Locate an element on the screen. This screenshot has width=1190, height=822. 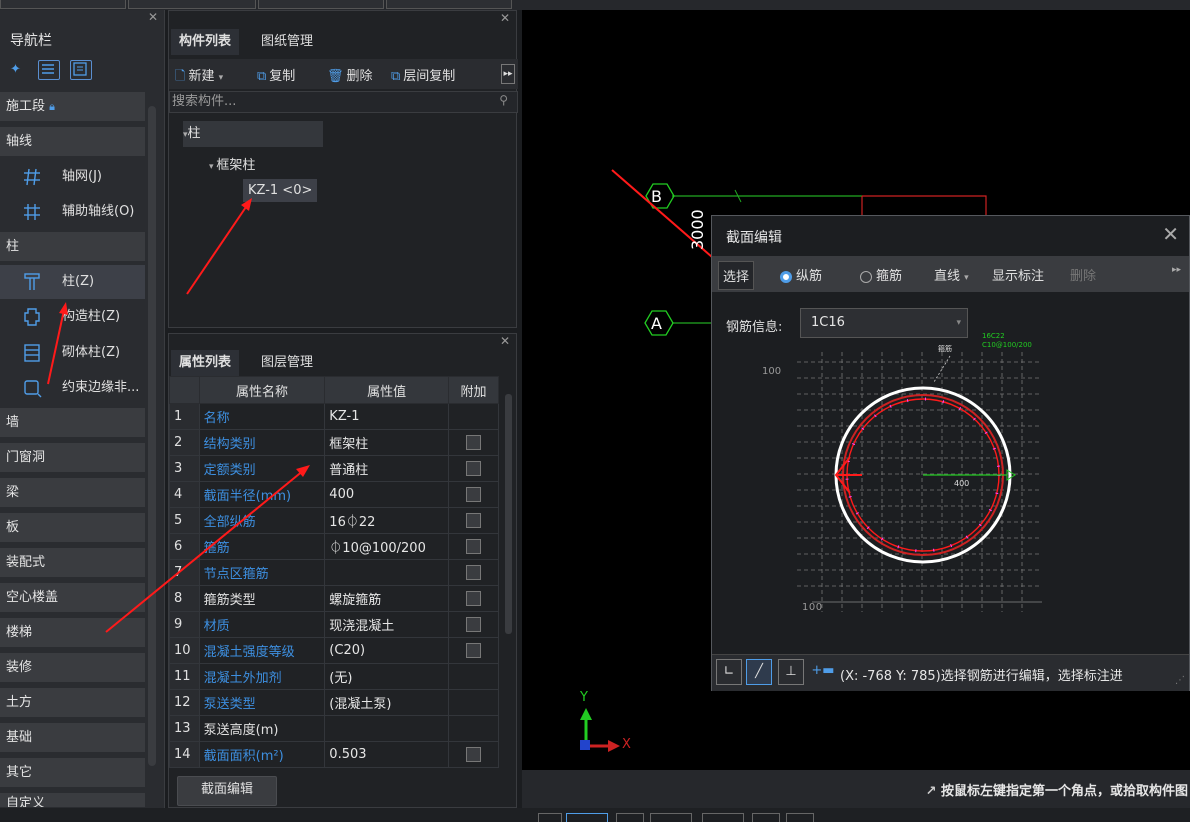
add-dimension-icon: +▬ is located at coordinates (823, 672).